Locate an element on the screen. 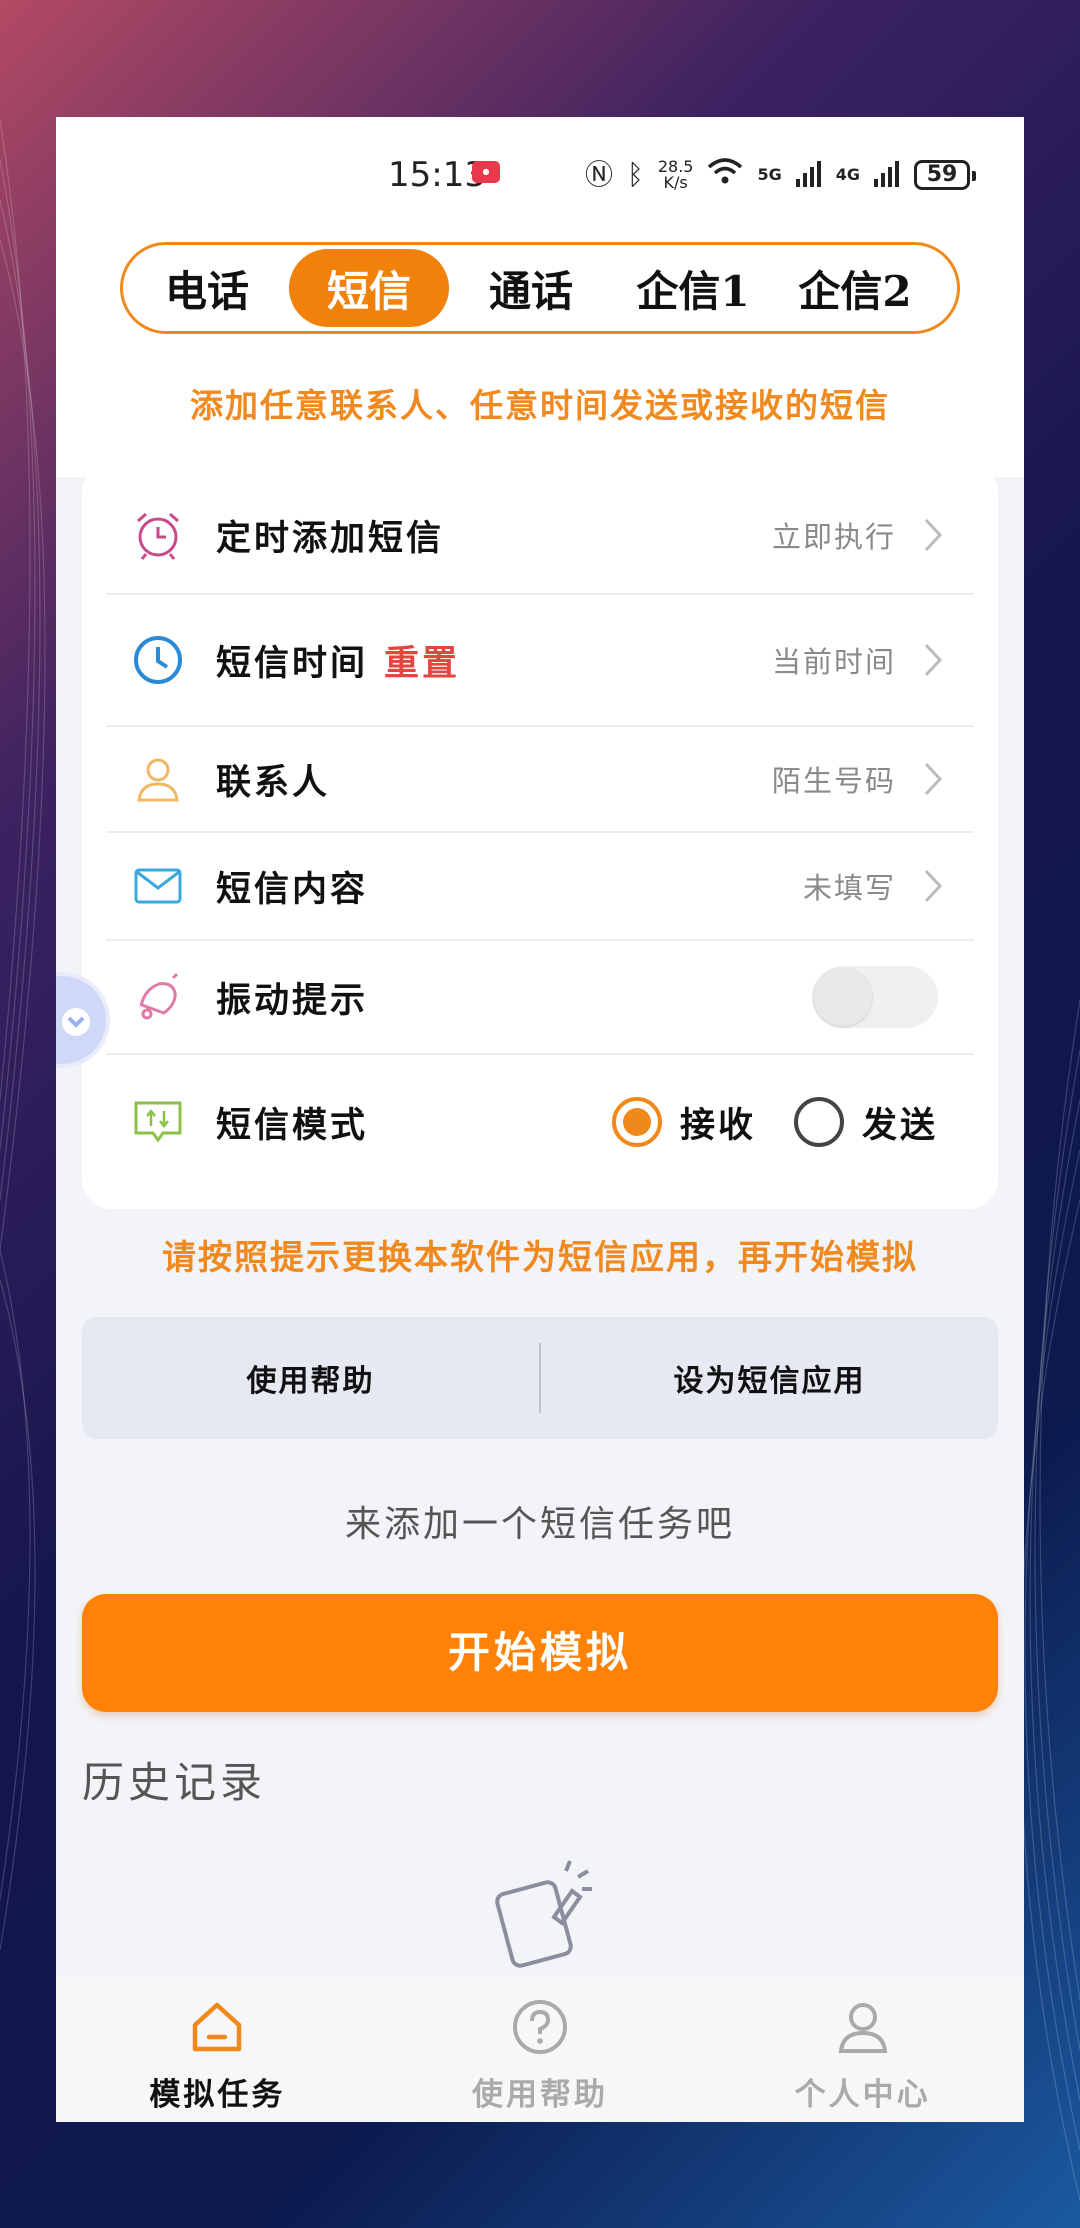 The image size is (1080, 2228). contact-value: 陌生号码 is located at coordinates (833, 781).